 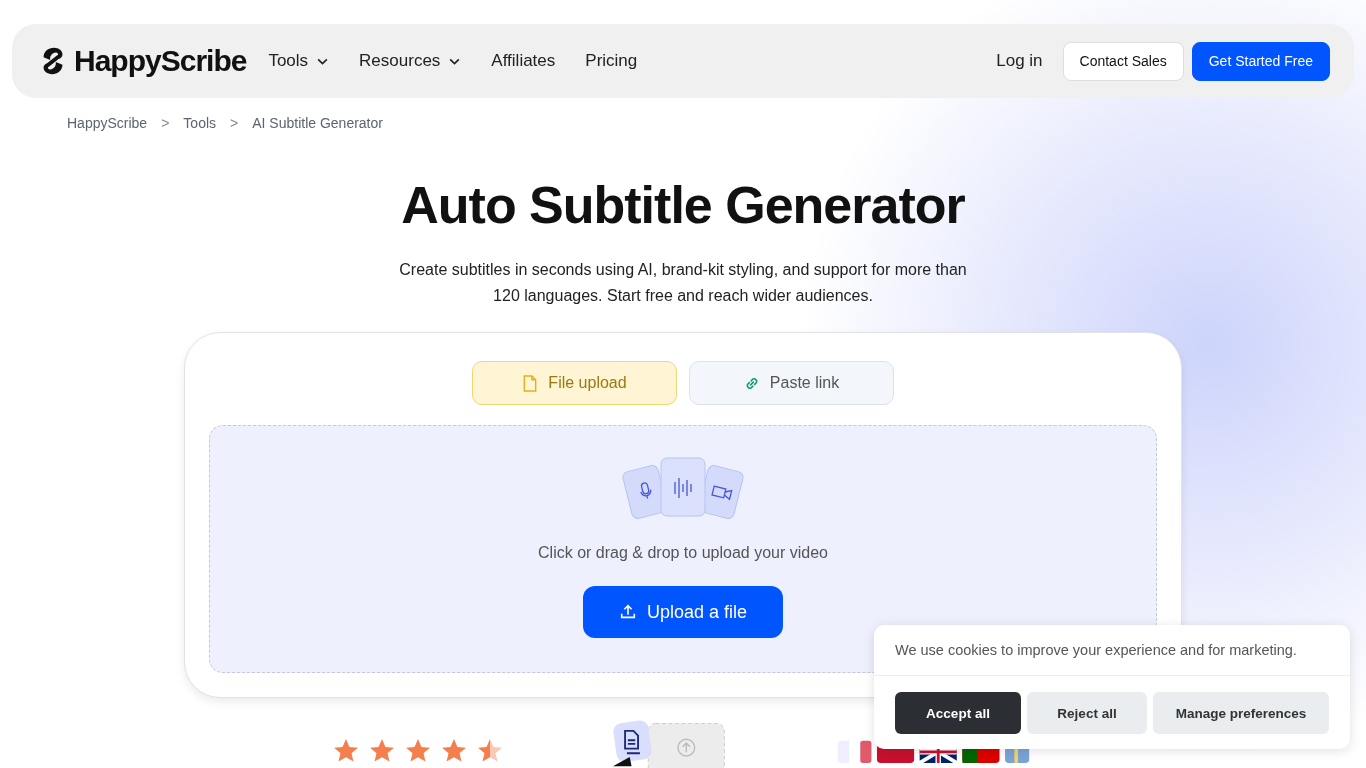 I want to click on logo-link: HappyScribe, so click(x=141, y=61).